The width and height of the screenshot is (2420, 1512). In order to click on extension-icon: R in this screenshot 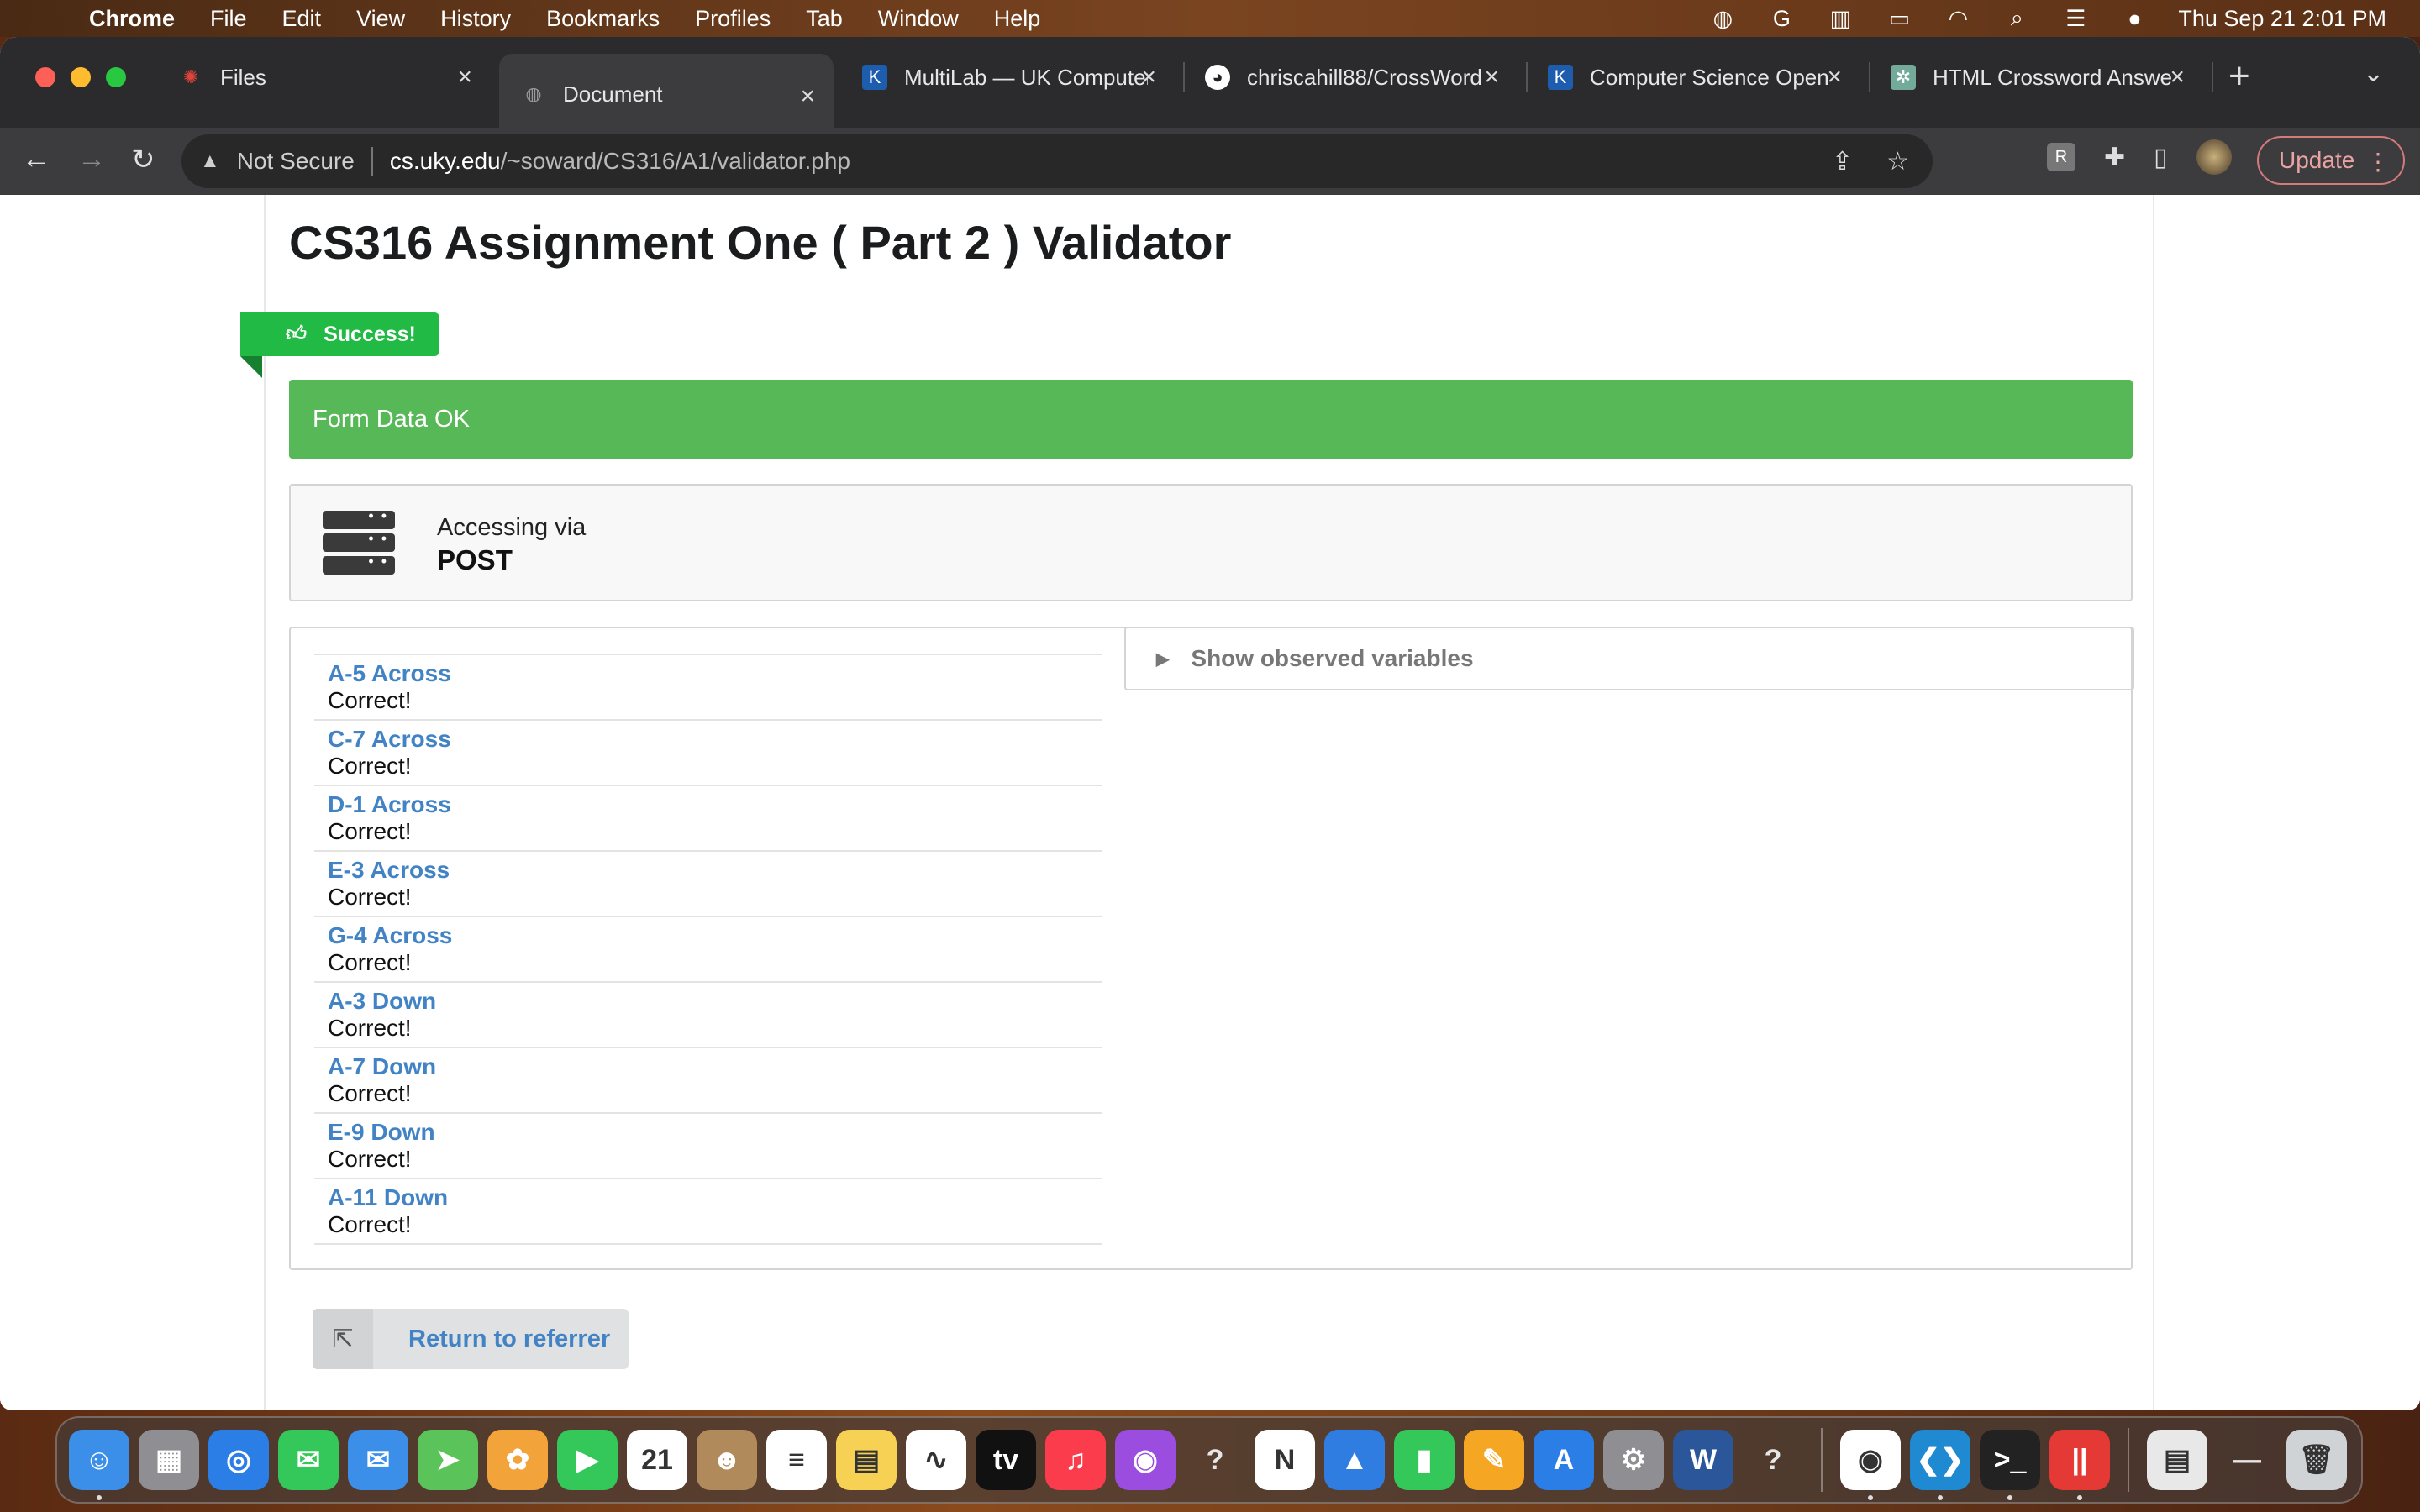, I will do `click(2061, 157)`.